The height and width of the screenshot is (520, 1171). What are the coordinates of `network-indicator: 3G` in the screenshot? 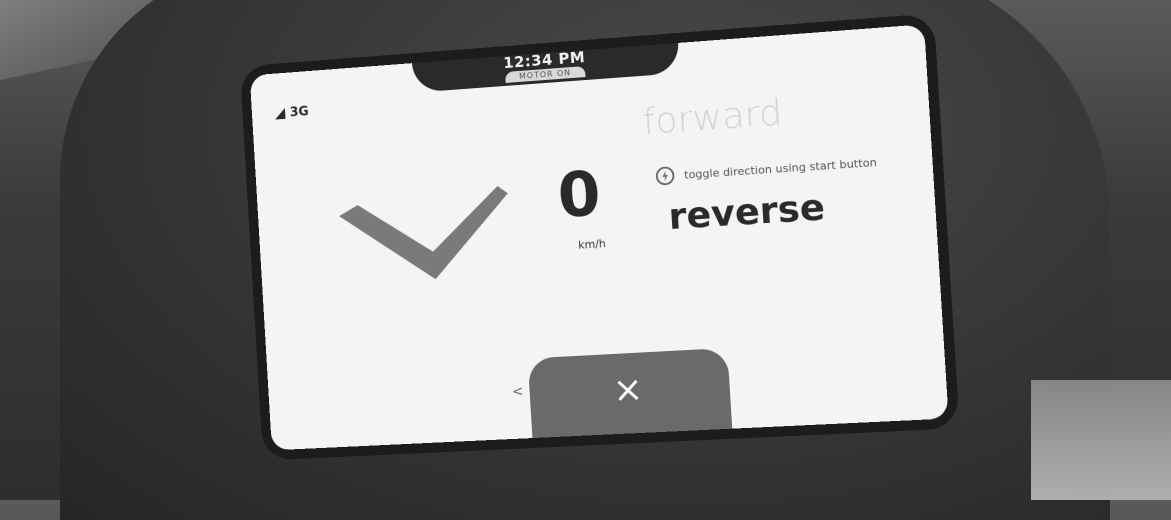 It's located at (291, 112).